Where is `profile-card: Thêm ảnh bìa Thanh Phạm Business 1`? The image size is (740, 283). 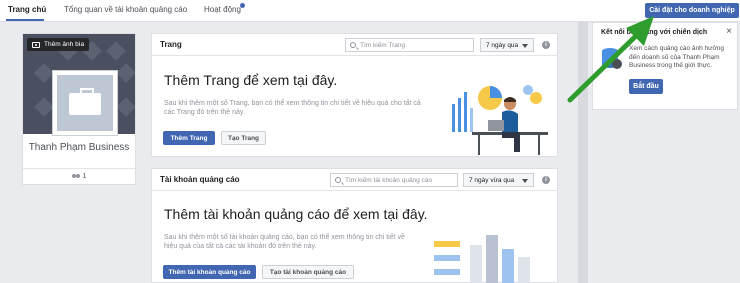 profile-card: Thêm ảnh bìa Thanh Phạm Business 1 is located at coordinates (79, 109).